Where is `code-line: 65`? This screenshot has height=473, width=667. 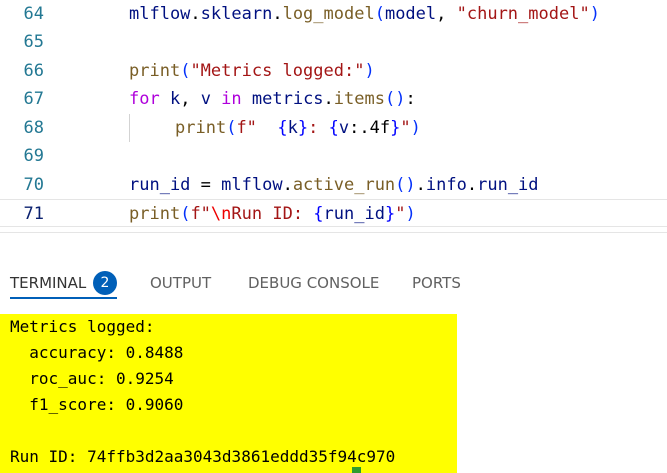
code-line: 65 is located at coordinates (333, 42).